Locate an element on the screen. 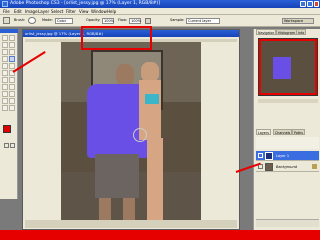 This screenshot has height=240, width=320. navigator-preview is located at coordinates (288, 67).